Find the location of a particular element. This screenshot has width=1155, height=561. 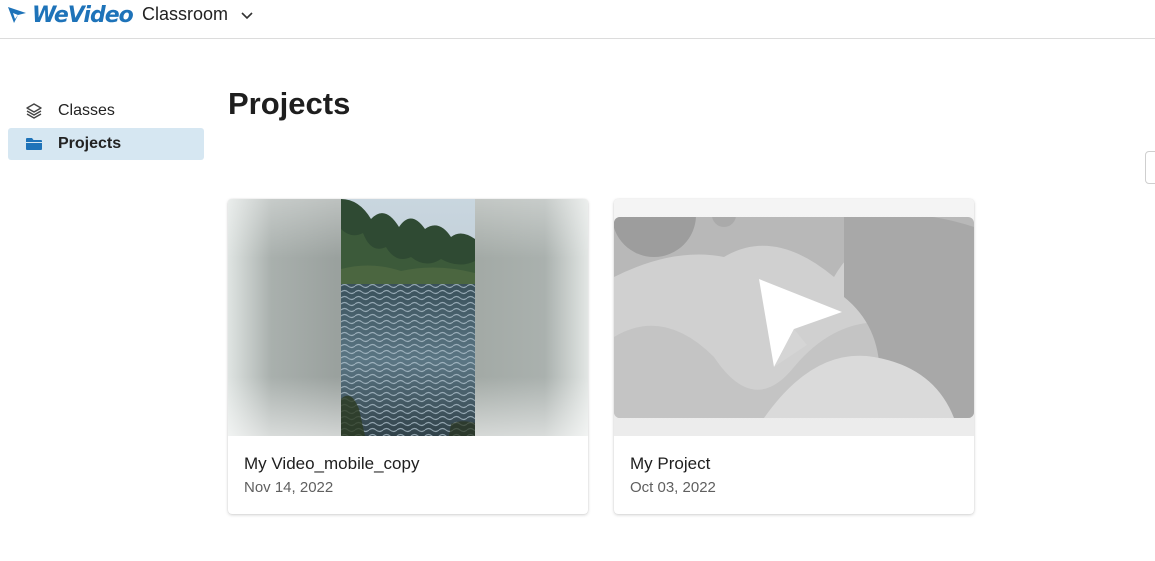

wevideo-logo: WeVideo is located at coordinates (70, 15).